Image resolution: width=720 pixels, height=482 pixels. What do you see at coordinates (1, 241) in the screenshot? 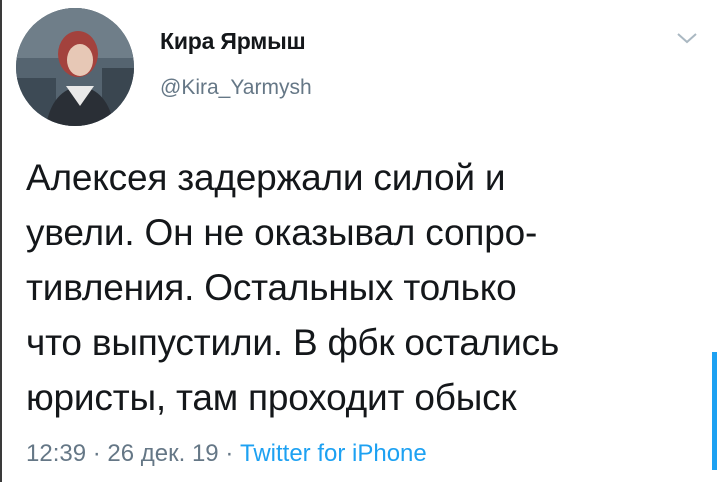
I see `left-border-line` at bounding box center [1, 241].